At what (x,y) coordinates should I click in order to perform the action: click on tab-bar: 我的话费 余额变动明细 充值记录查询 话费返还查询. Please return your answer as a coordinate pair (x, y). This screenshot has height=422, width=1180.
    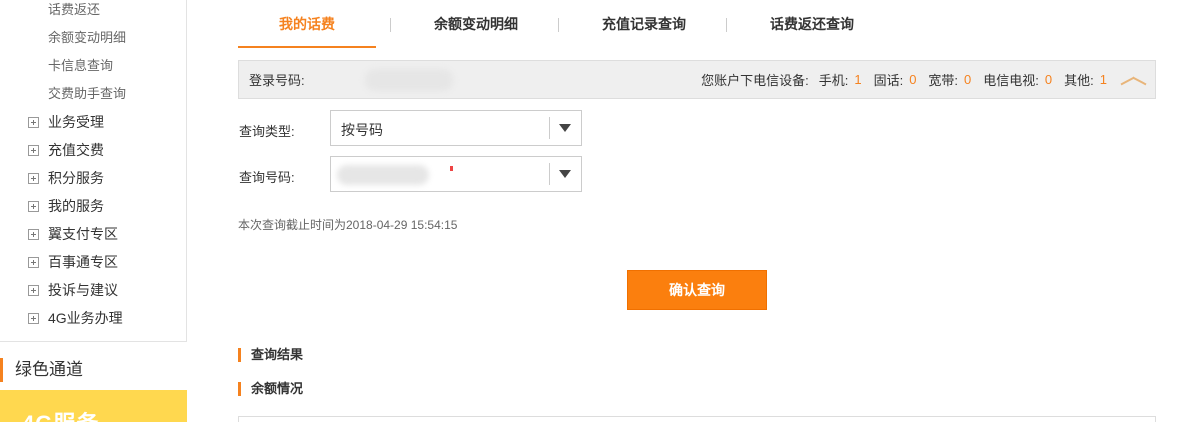
    Looking at the image, I should click on (697, 29).